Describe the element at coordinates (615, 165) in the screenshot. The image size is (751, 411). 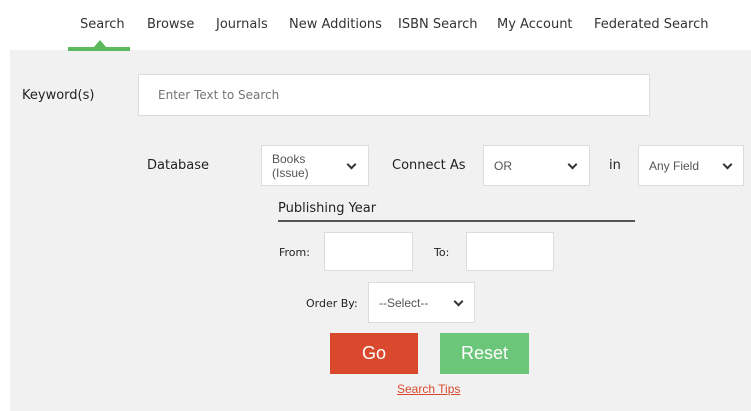
I see `in-label: in` at that location.